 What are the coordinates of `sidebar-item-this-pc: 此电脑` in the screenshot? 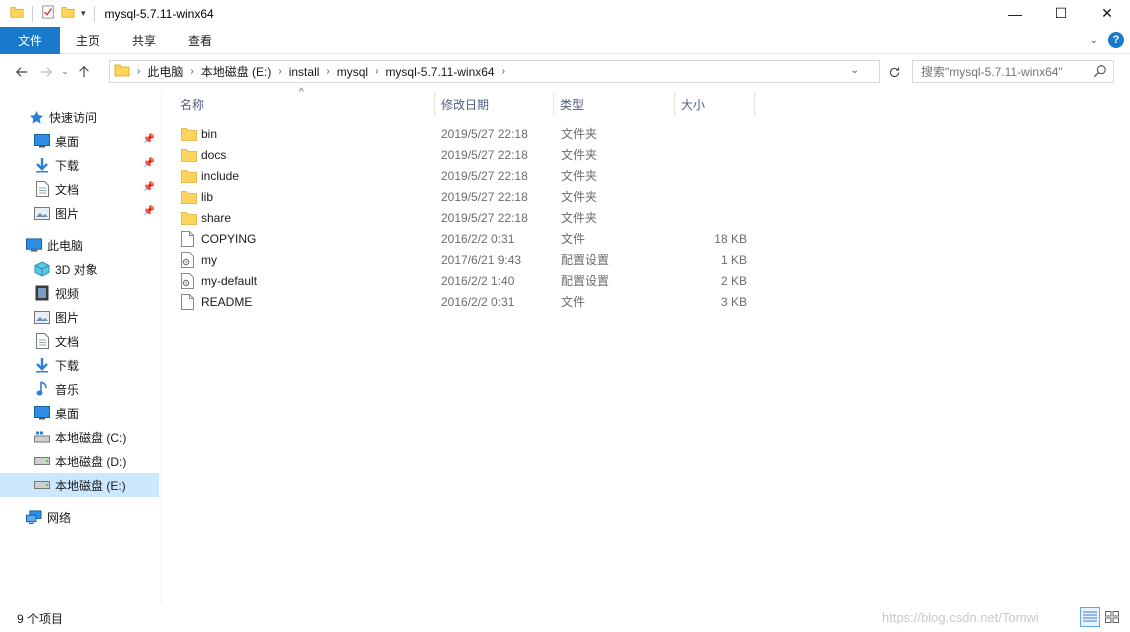 It's located at (79, 245).